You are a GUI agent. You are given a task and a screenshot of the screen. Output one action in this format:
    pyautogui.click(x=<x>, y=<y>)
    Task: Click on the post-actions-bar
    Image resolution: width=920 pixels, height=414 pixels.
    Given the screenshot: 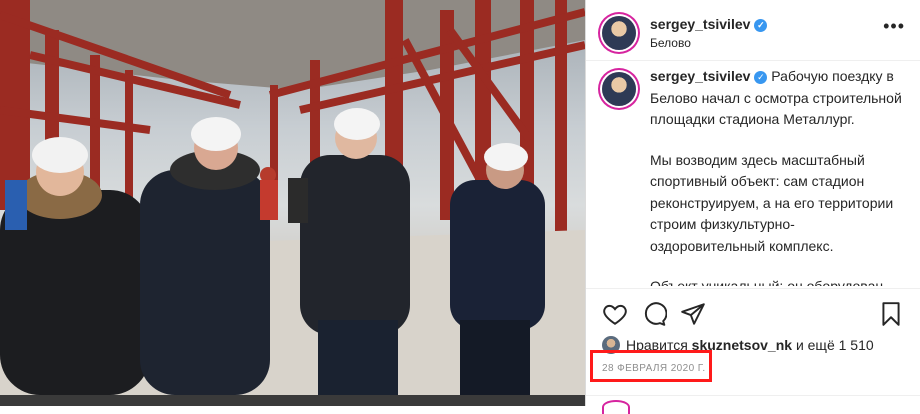 What is the action you would take?
    pyautogui.click(x=753, y=313)
    